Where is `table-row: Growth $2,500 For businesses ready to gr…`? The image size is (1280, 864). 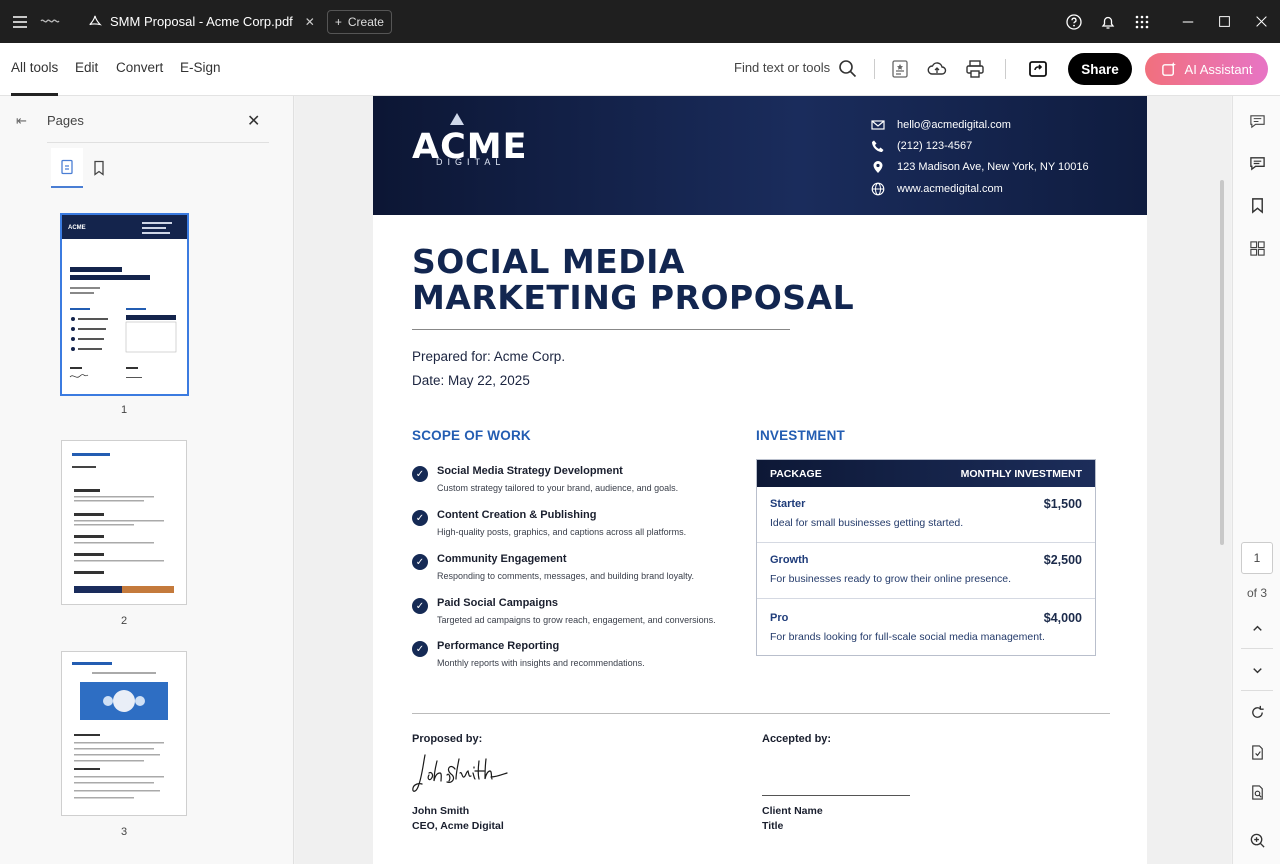
table-row: Growth $2,500 For businesses ready to gr… is located at coordinates (926, 571).